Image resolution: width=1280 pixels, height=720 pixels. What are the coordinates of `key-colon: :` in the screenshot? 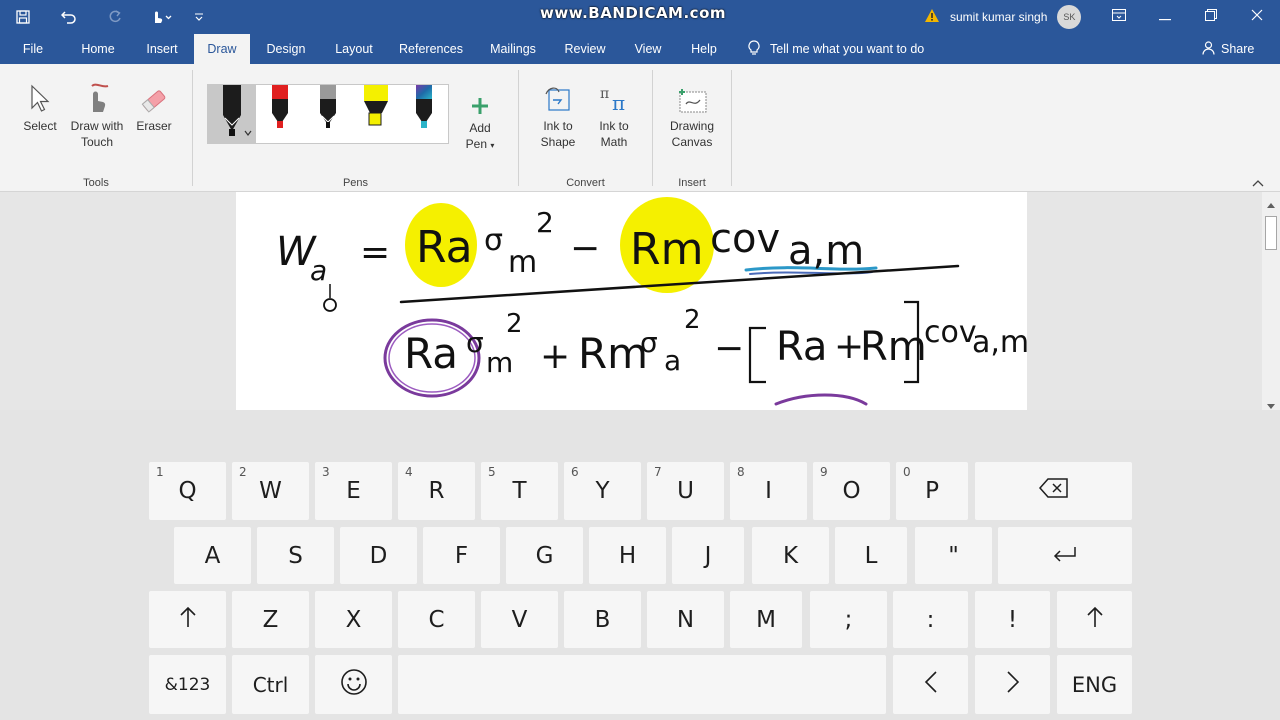 It's located at (930, 619).